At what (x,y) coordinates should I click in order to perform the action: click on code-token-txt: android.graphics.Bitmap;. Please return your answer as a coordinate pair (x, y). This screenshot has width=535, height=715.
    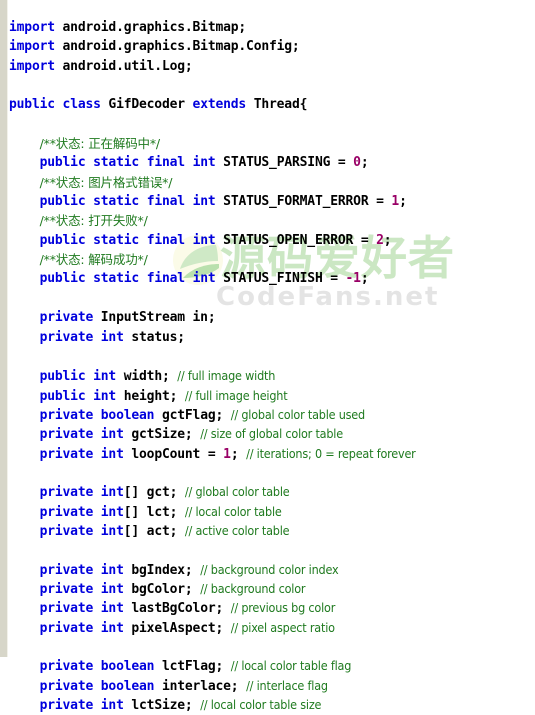
    Looking at the image, I should click on (150, 27).